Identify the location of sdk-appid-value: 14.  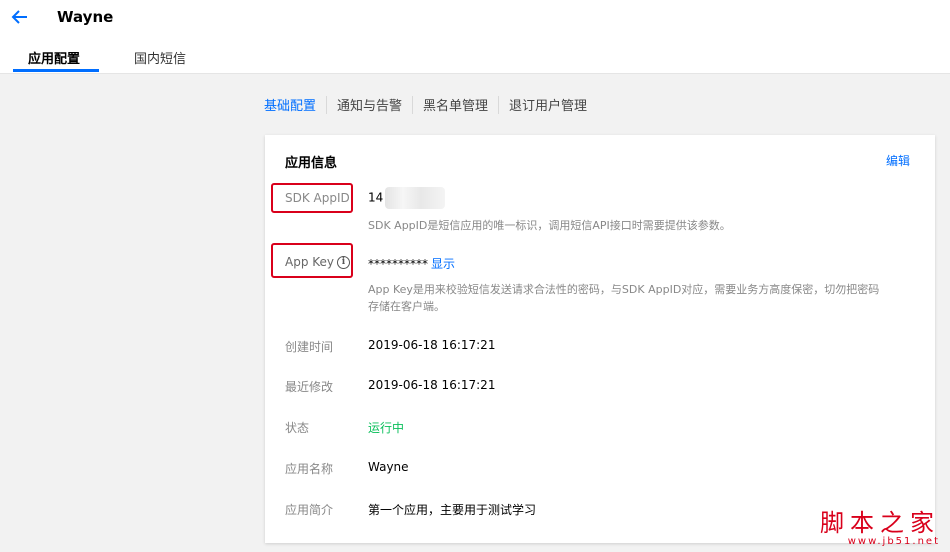
(407, 198).